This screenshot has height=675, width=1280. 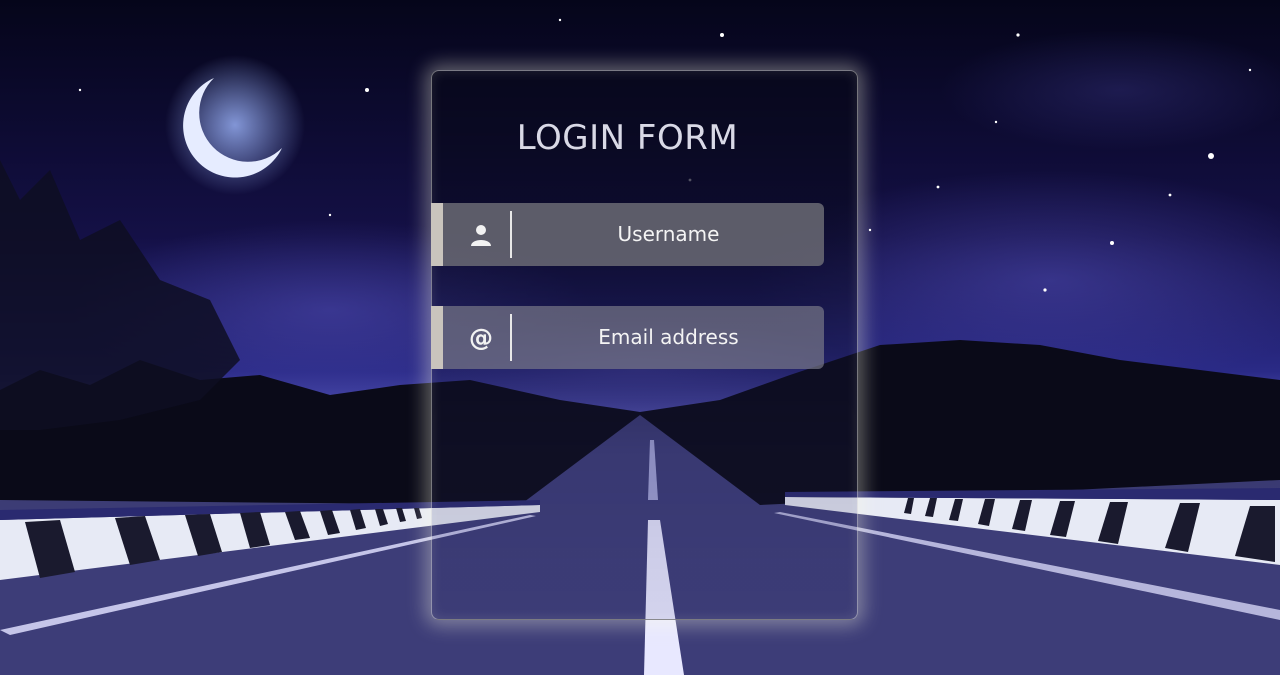 I want to click on email-field: @ Email address, so click(x=627, y=337).